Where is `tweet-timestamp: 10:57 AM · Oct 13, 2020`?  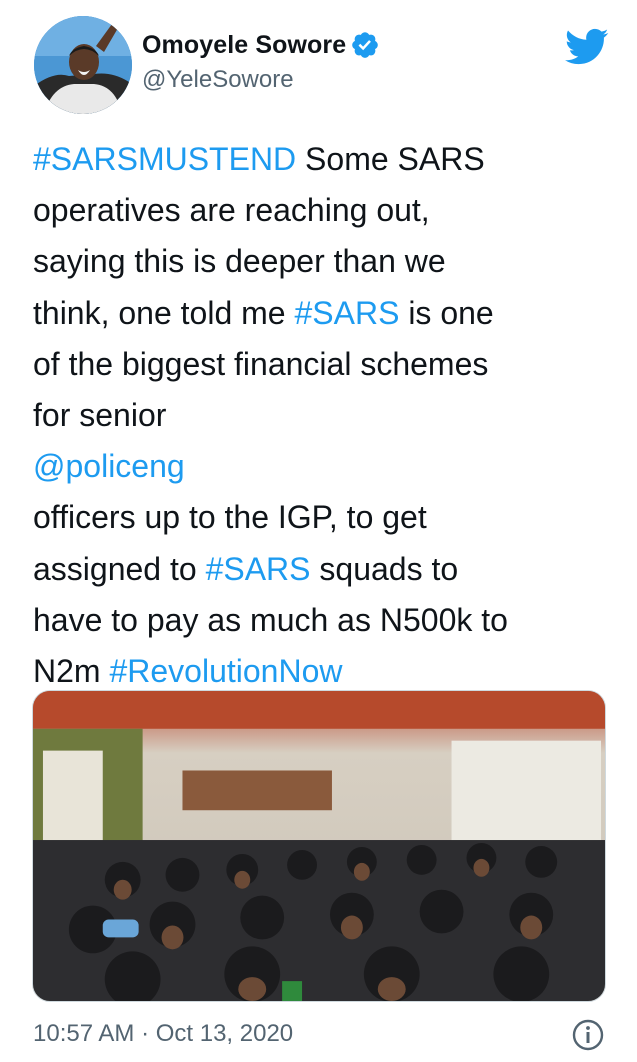 tweet-timestamp: 10:57 AM · Oct 13, 2020 is located at coordinates (163, 1034).